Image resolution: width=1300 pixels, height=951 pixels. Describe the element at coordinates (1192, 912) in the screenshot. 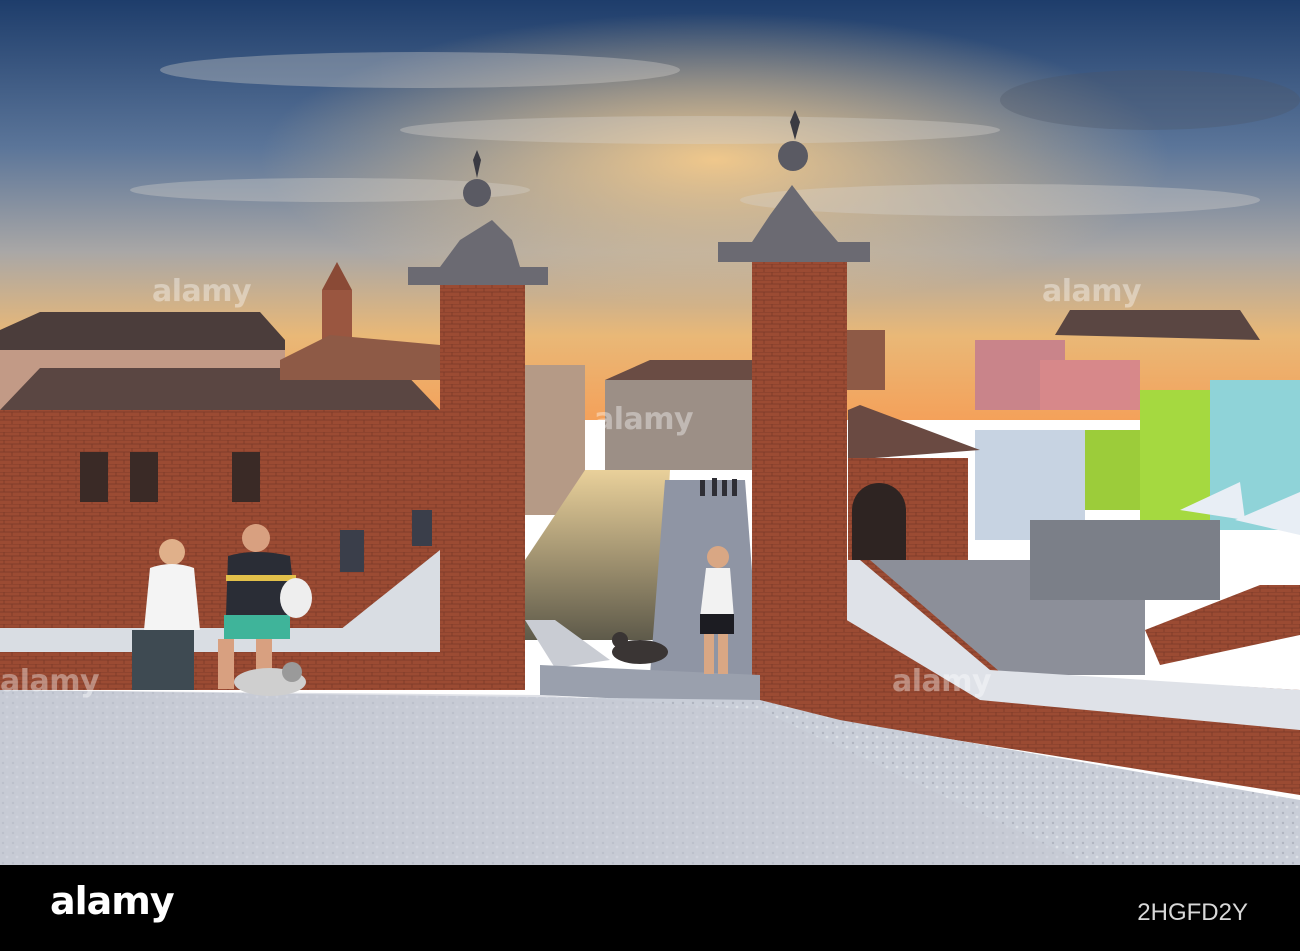

I see `image-id: 2HGFD2Y` at that location.